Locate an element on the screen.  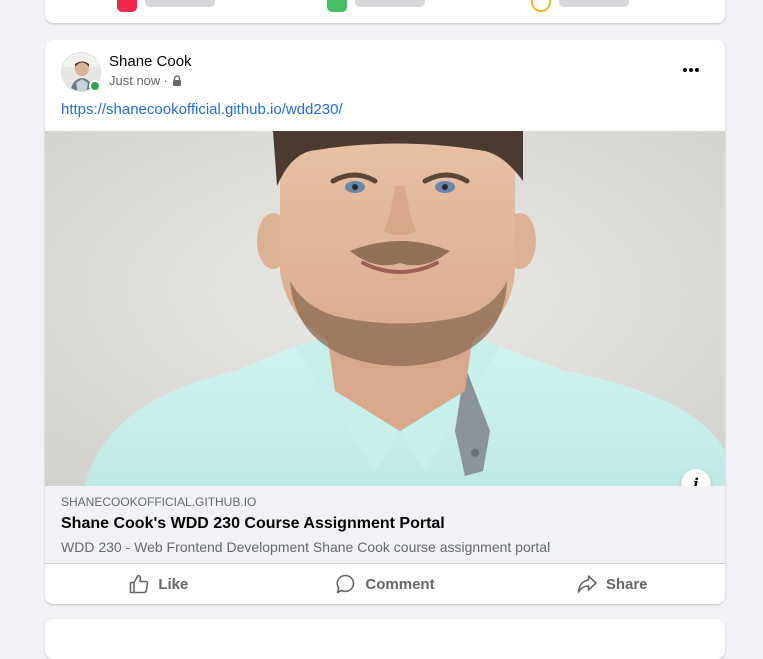
like-button: Like is located at coordinates (158, 584).